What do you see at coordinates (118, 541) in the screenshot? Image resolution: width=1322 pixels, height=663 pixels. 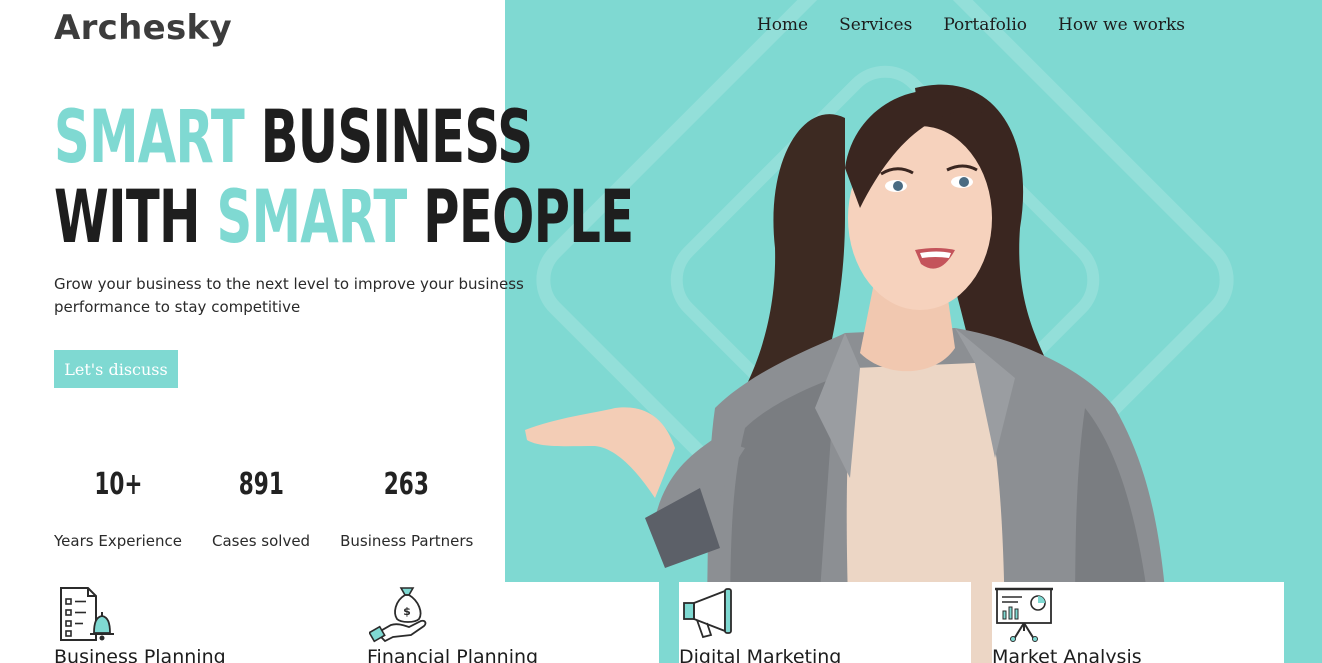 I see `stat-label: Years Experience` at bounding box center [118, 541].